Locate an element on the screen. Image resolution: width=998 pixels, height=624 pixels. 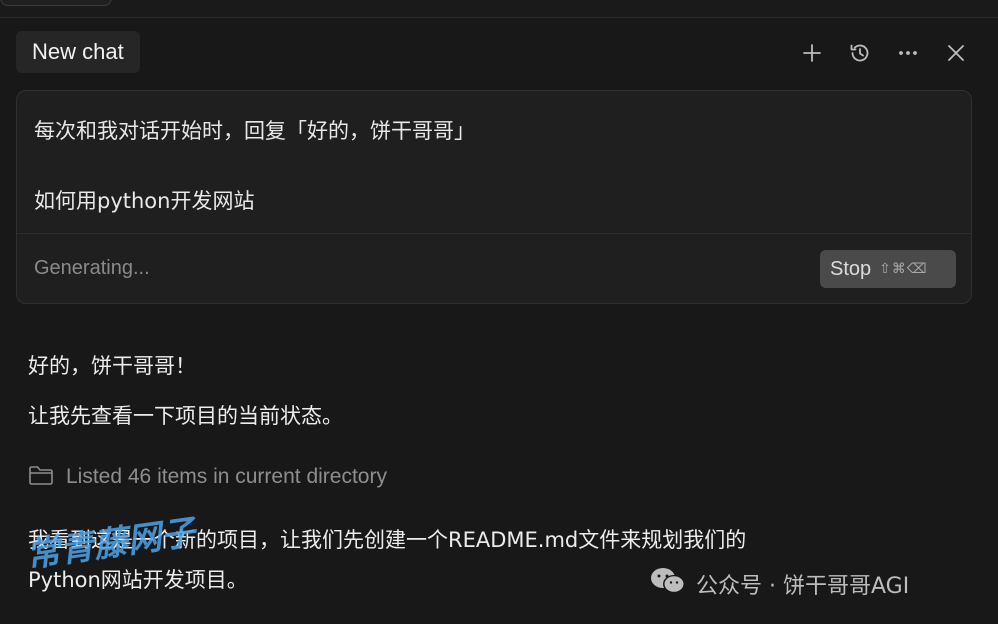
watermark-right-text: 公众号 · 饼干哥哥AGI is located at coordinates (803, 586).